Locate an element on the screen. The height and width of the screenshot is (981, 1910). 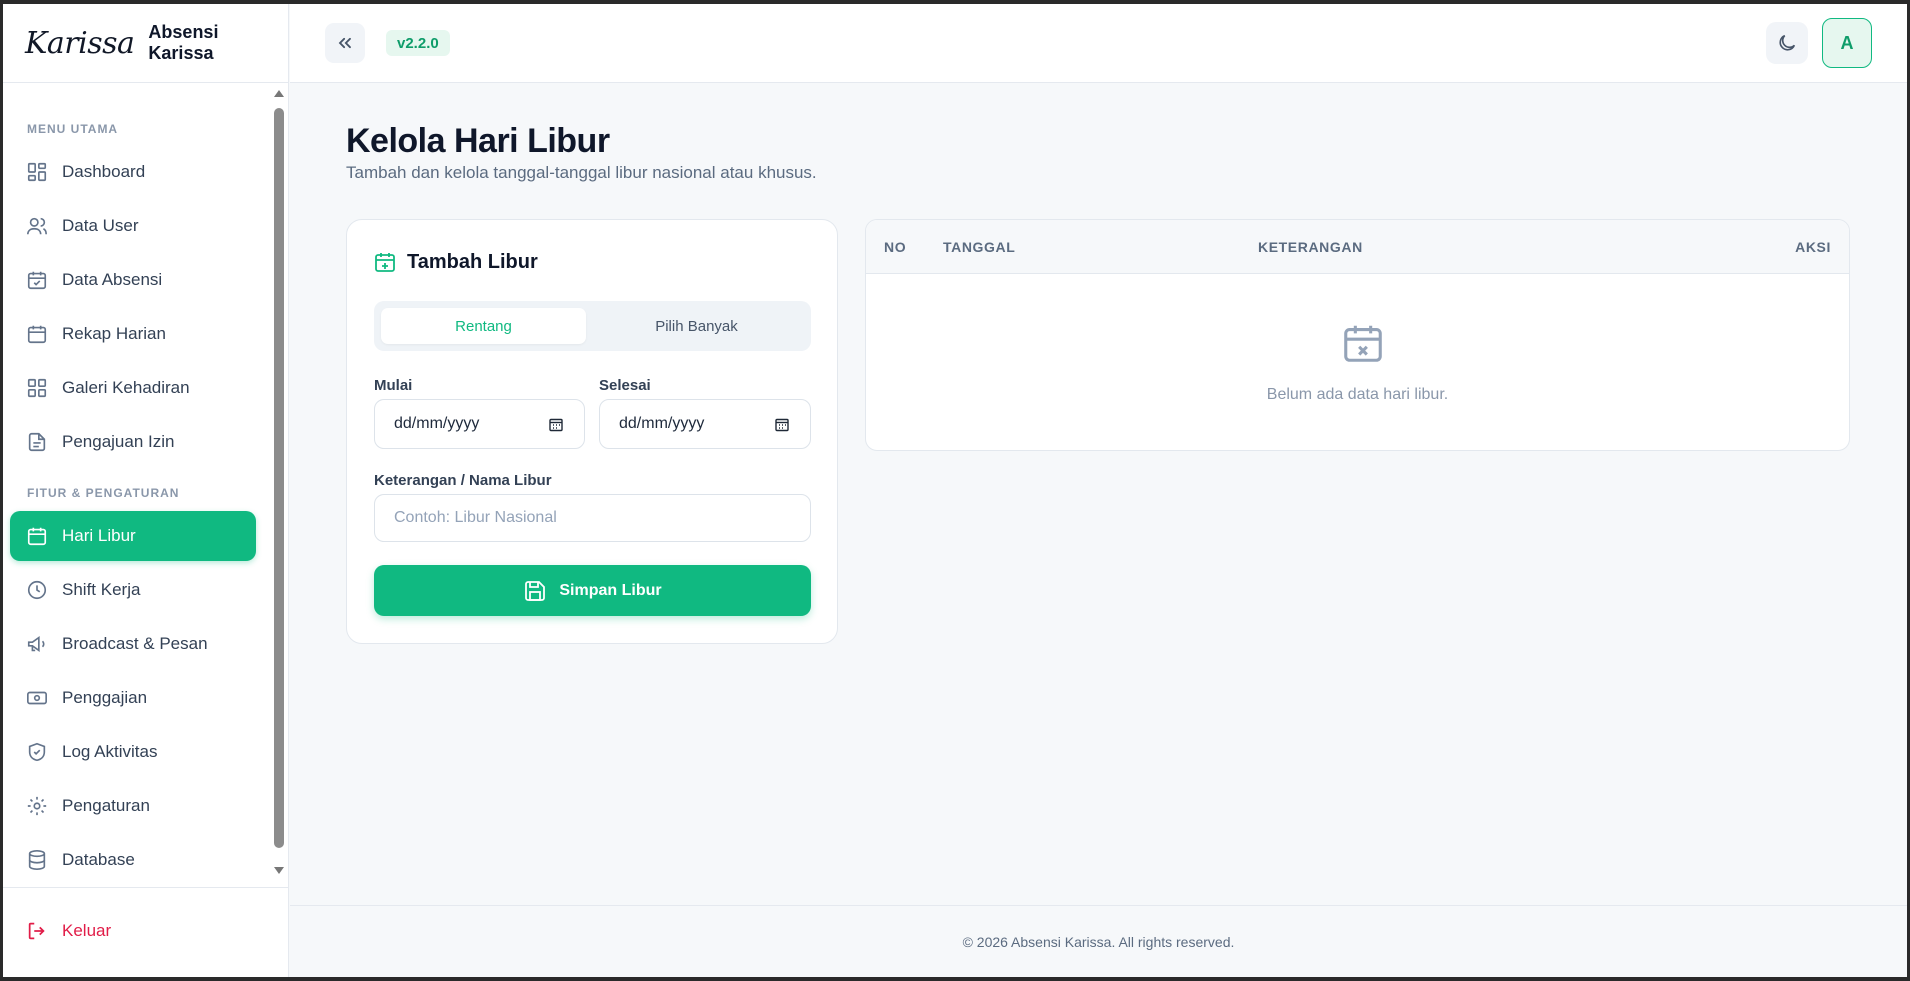
top-header: v2.2.0 A is located at coordinates (1098, 43).